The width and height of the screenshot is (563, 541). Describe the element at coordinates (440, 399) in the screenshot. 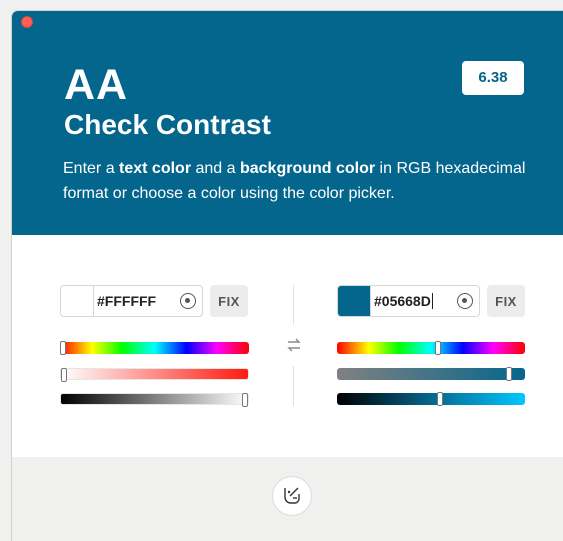

I see `background-lightness-slider-thumb` at that location.